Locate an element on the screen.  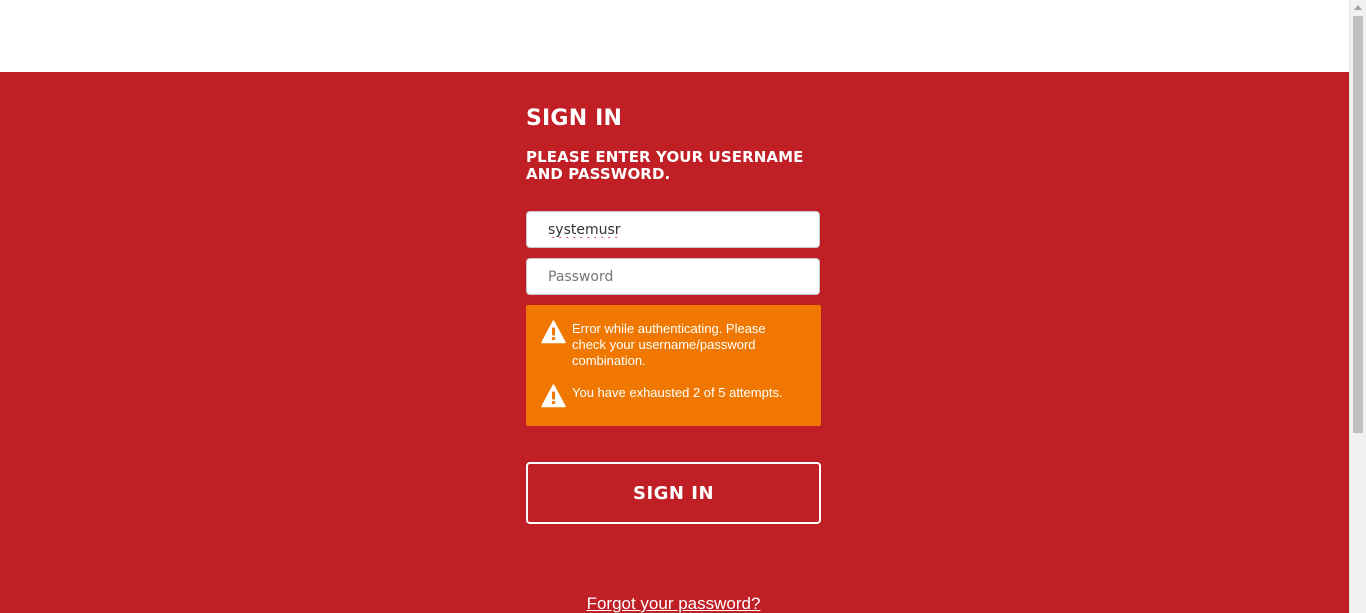
username-input is located at coordinates (673, 229).